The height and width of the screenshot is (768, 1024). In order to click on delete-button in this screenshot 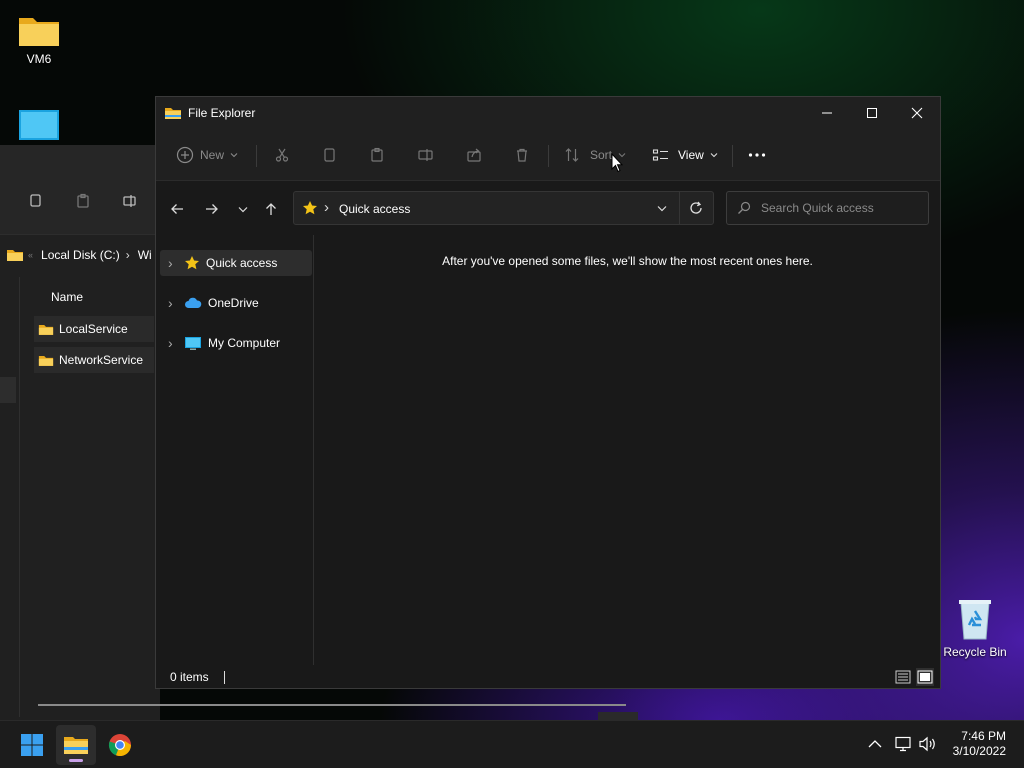, I will do `click(522, 155)`.